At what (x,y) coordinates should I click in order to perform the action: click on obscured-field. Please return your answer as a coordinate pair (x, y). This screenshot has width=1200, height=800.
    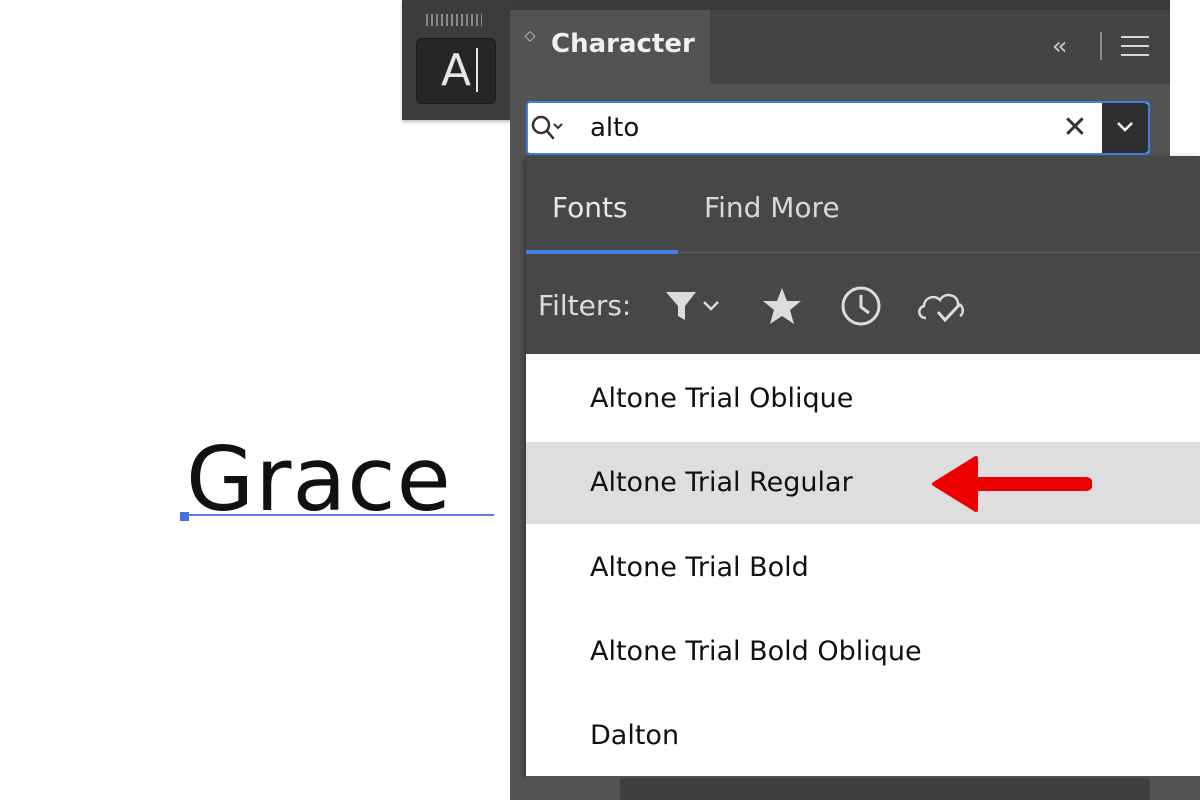
    Looking at the image, I should click on (885, 789).